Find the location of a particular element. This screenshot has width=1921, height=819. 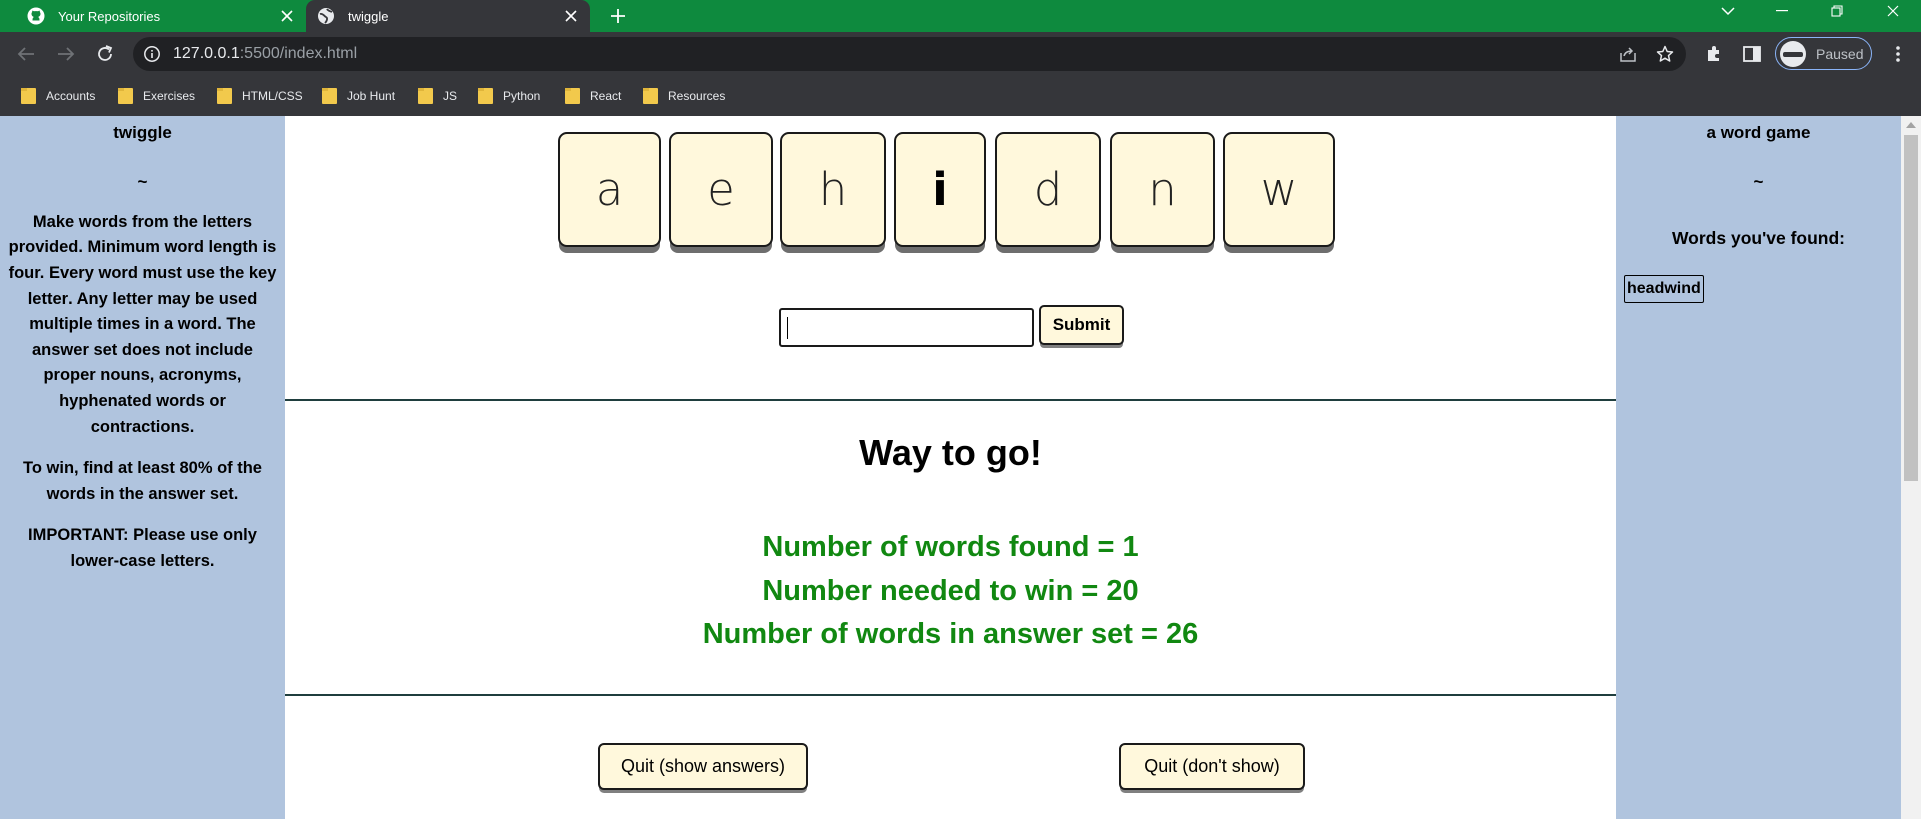

important-label: IMPORTANT: is located at coordinates (78, 535).